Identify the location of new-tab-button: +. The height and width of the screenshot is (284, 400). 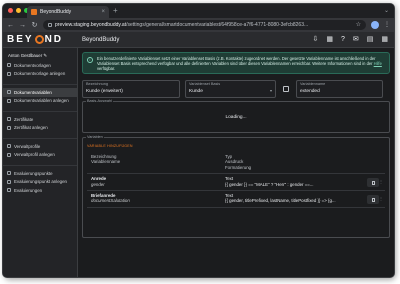
(115, 11).